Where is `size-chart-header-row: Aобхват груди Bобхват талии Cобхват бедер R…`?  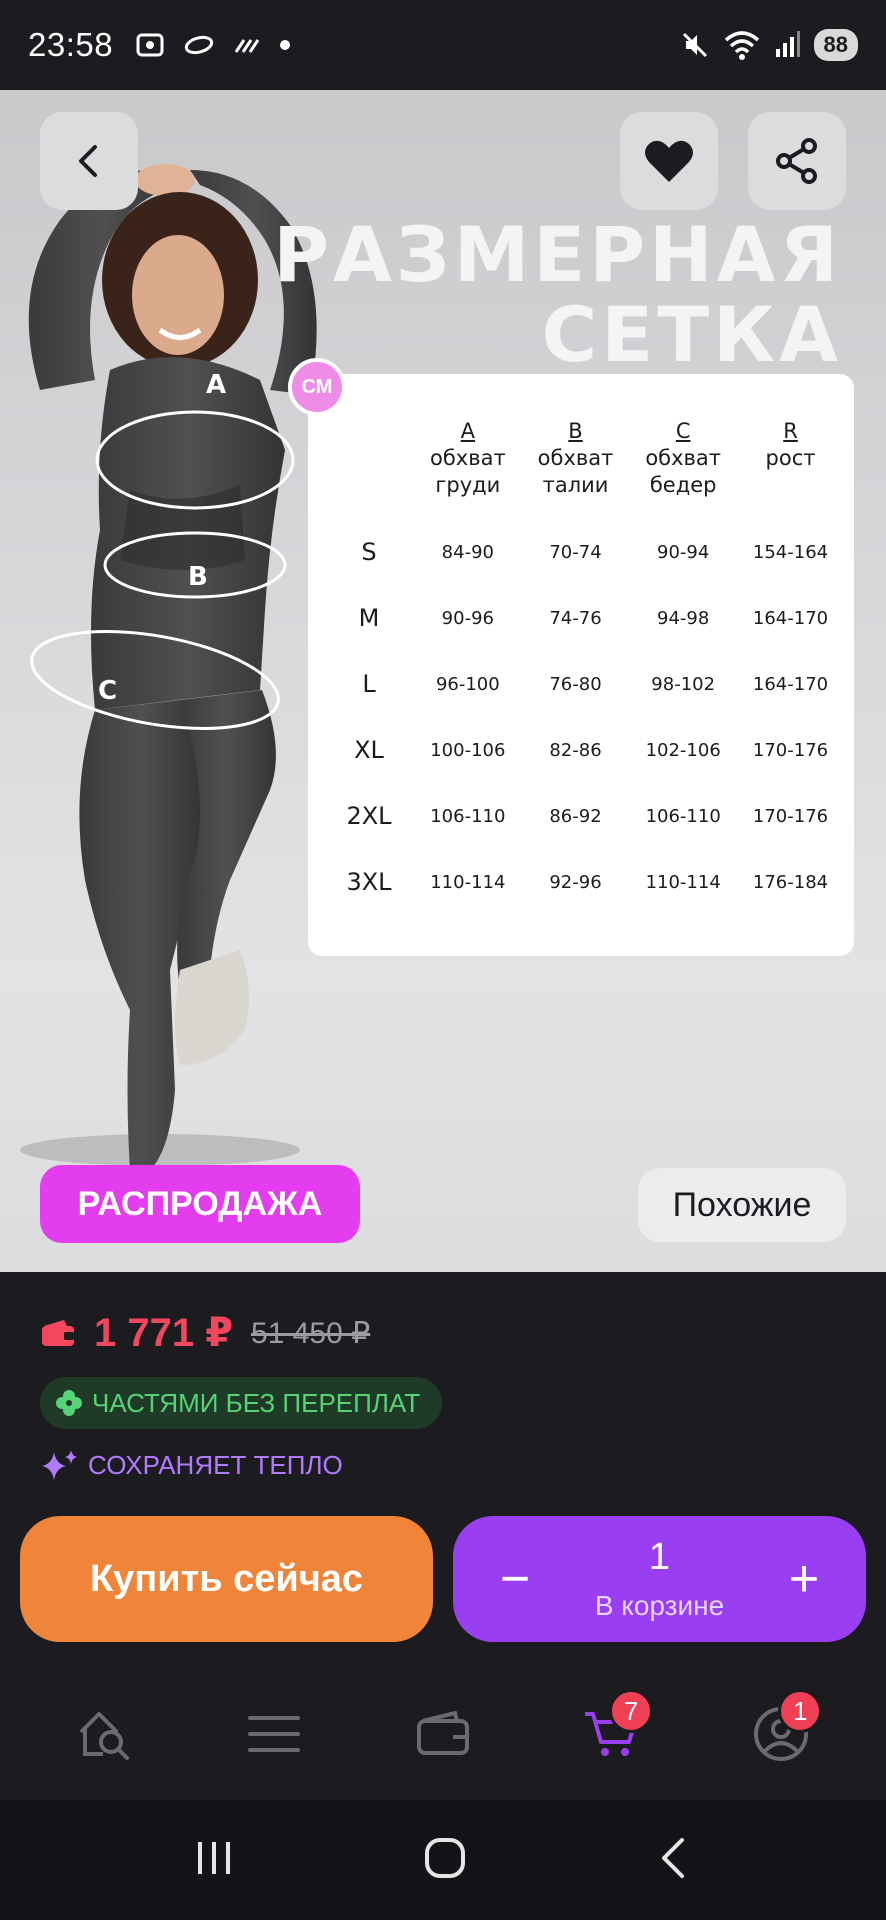
size-chart-header-row: Aобхват груди Bобхват талии Cобхват бедер R… is located at coordinates (584, 468).